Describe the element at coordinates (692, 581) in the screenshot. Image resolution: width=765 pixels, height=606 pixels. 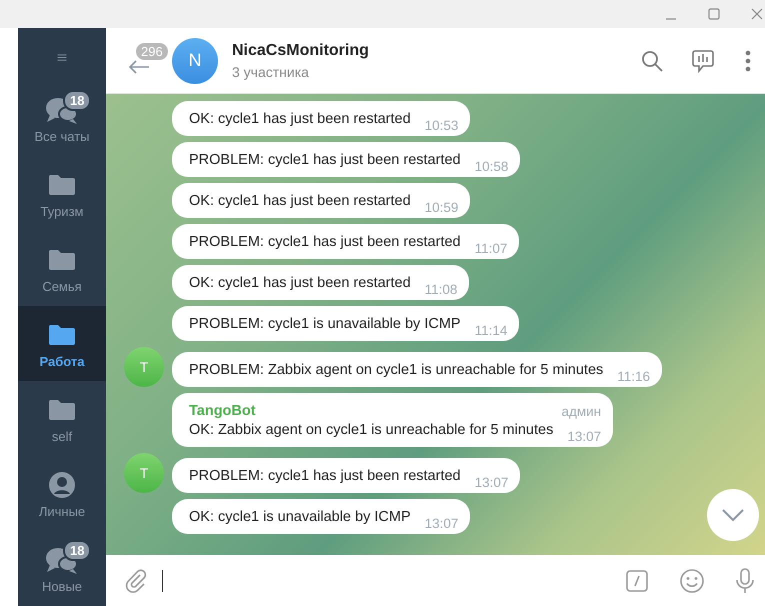
I see `emoji-icon` at that location.